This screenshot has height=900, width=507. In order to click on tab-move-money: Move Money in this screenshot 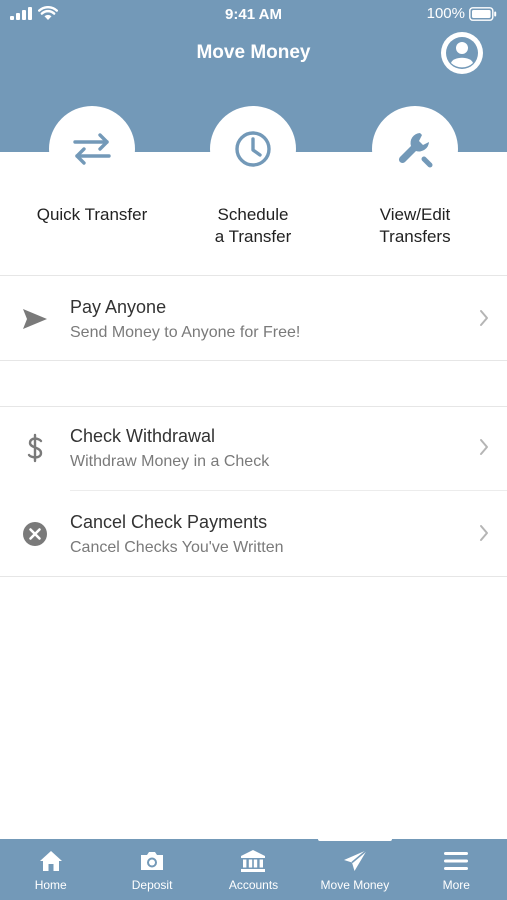, I will do `click(354, 868)`.